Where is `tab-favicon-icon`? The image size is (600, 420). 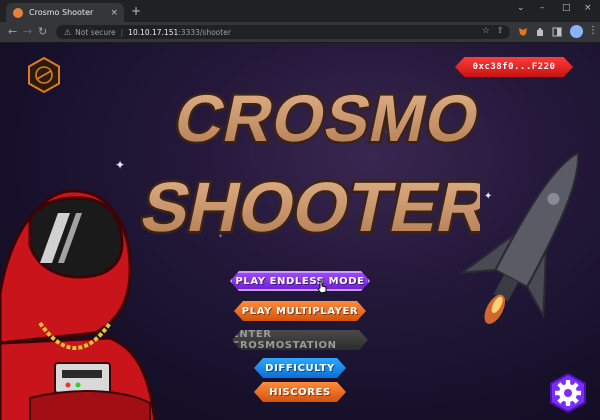 tab-favicon-icon is located at coordinates (18, 12).